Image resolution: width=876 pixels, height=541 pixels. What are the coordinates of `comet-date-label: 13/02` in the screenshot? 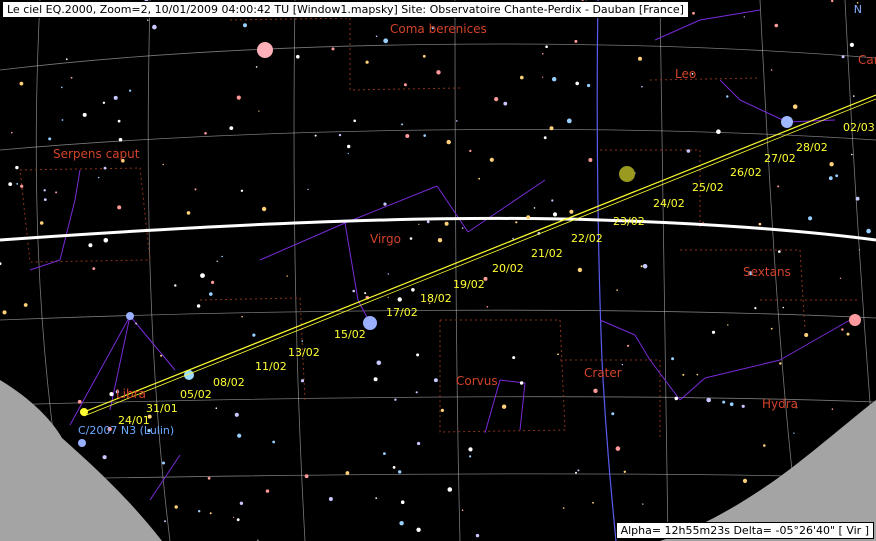 It's located at (304, 352).